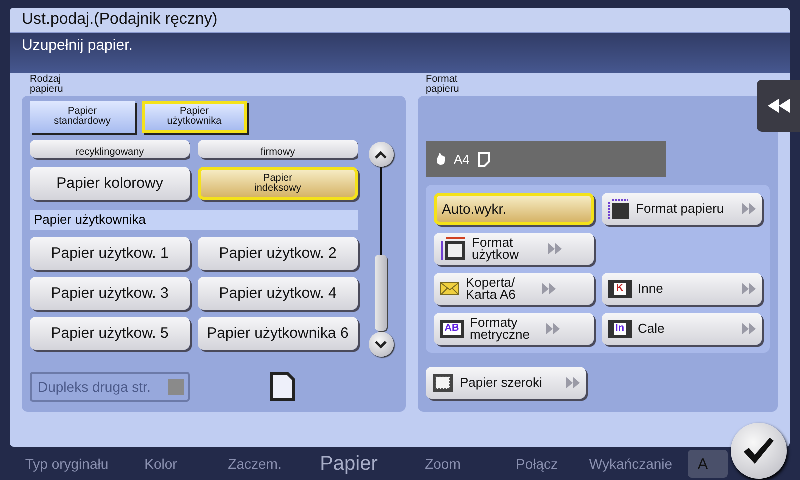 The width and height of the screenshot is (800, 480). I want to click on paper-type-button: recyklingowany, so click(110, 149).